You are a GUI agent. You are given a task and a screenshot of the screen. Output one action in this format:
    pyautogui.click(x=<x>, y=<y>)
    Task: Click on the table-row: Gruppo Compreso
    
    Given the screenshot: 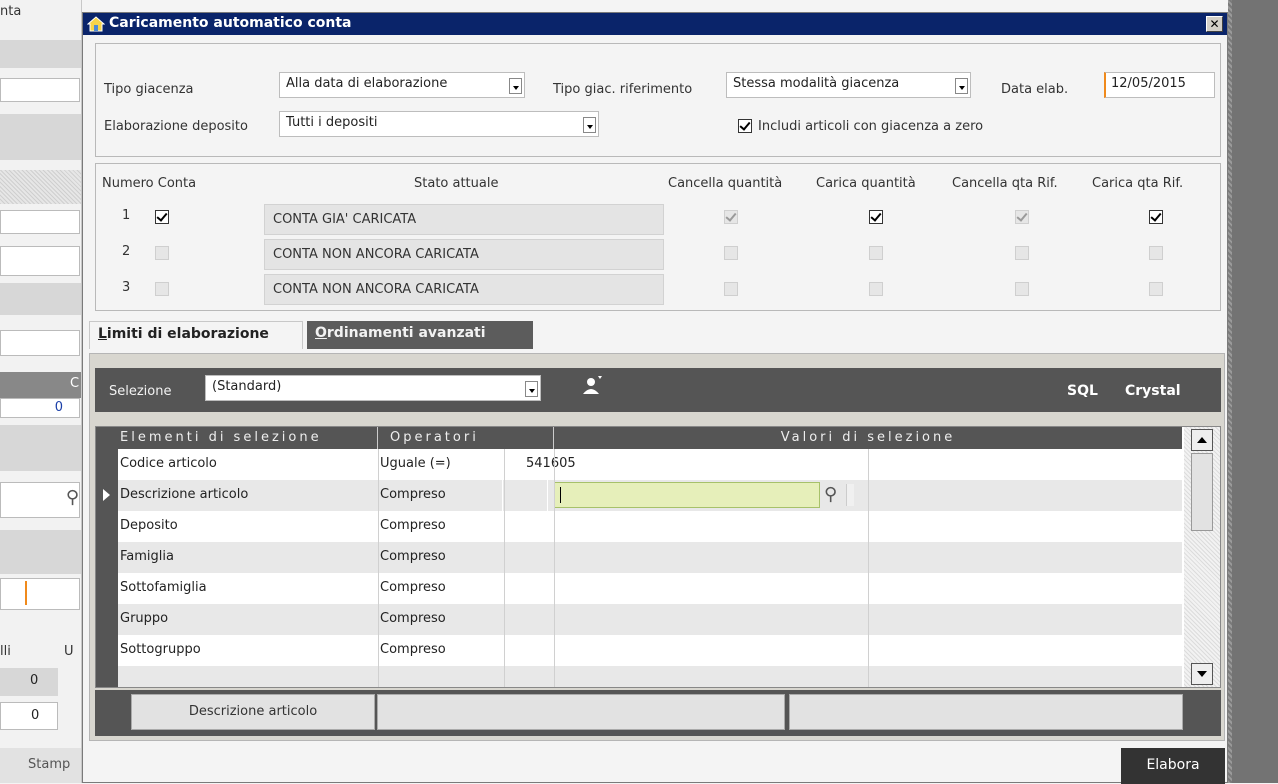 What is the action you would take?
    pyautogui.click(x=650, y=619)
    